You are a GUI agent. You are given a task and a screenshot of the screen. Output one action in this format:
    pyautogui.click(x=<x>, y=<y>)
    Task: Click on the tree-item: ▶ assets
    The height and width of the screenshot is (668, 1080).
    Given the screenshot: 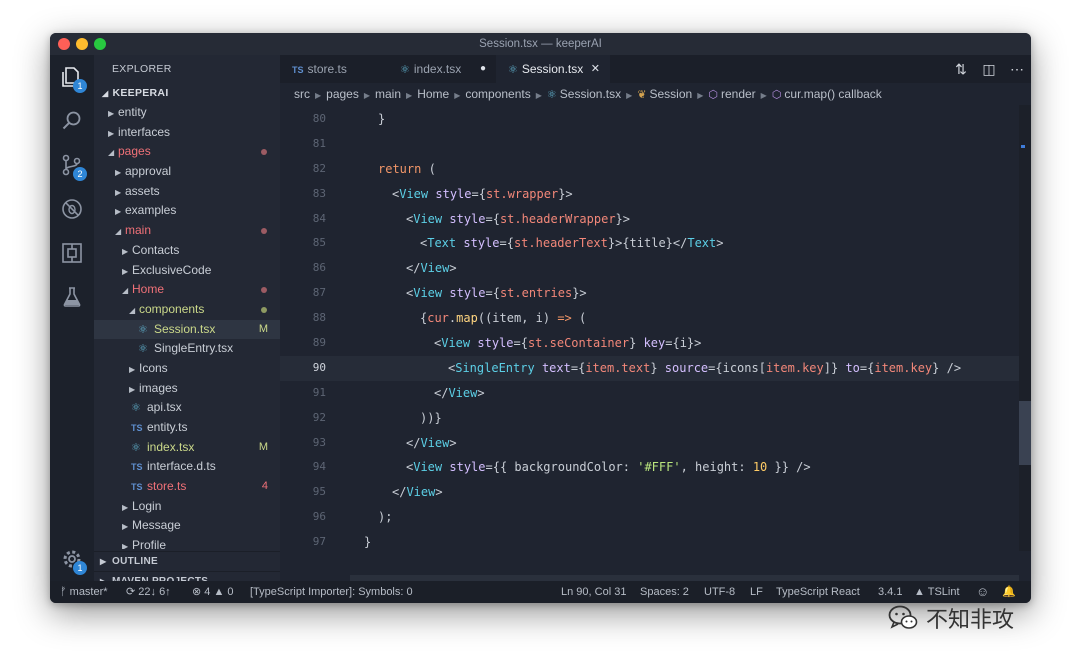 What is the action you would take?
    pyautogui.click(x=187, y=192)
    